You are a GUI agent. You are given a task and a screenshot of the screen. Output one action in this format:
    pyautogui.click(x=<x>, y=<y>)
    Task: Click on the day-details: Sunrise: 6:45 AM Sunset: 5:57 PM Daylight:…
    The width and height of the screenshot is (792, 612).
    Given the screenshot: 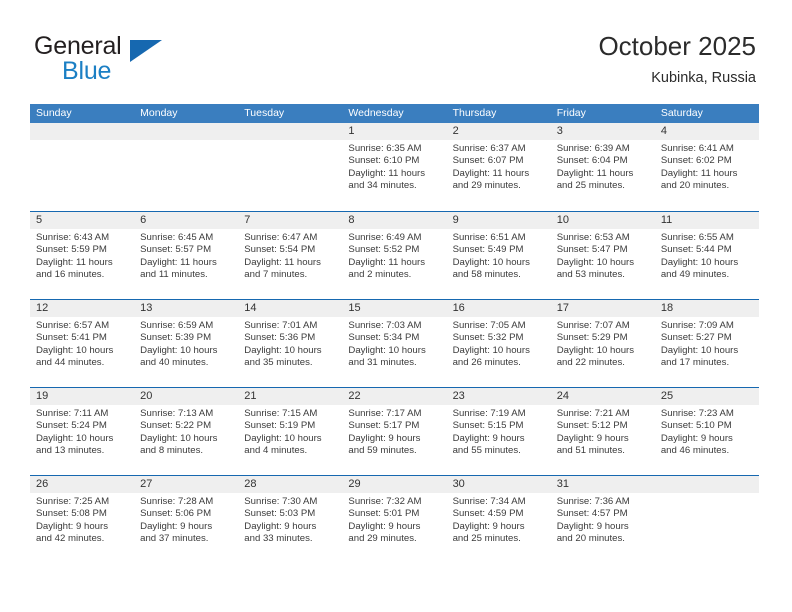 What is the action you would take?
    pyautogui.click(x=186, y=257)
    